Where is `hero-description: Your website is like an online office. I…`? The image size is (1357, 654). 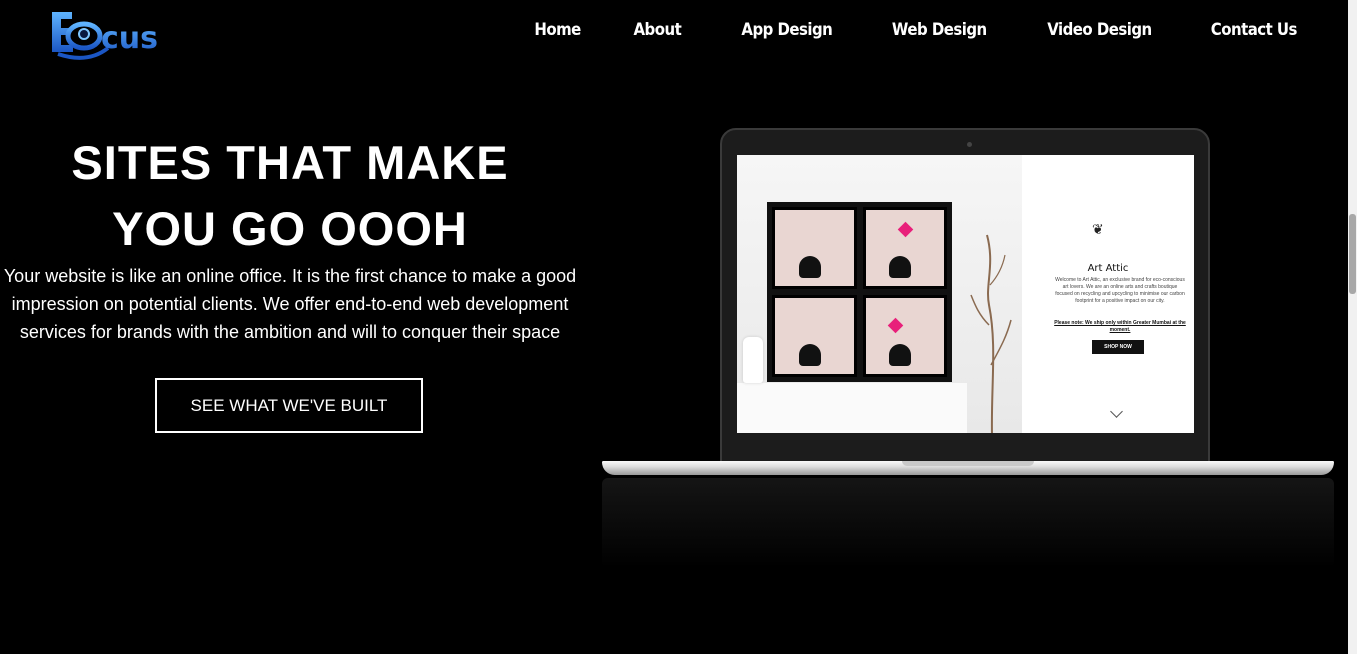
hero-description: Your website is like an online office. I… is located at coordinates (290, 304).